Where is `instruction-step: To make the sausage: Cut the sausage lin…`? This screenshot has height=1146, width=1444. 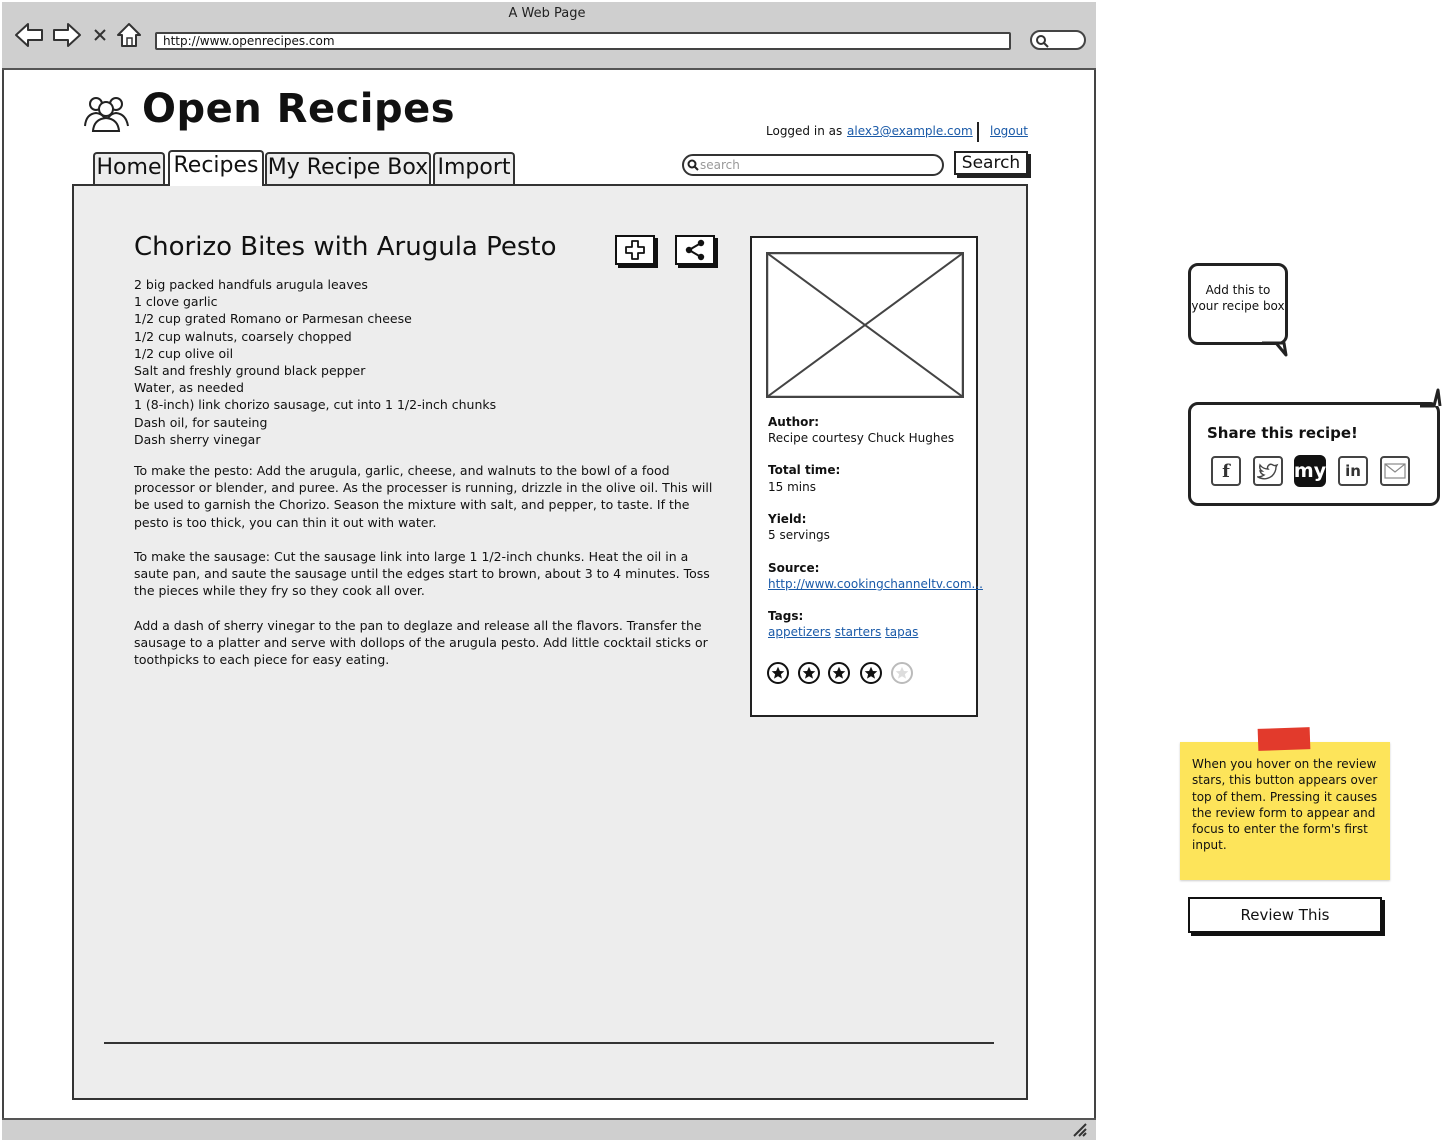
instruction-step: To make the sausage: Cut the sausage lin… is located at coordinates (422, 574).